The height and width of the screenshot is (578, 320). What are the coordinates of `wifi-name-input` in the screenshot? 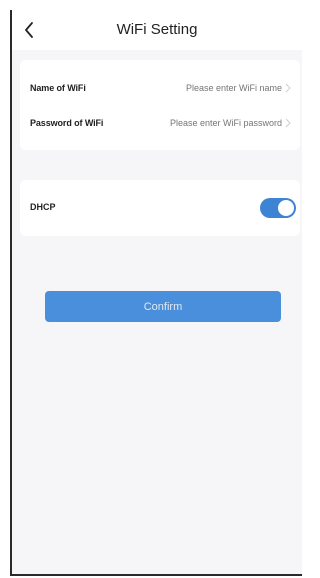 It's located at (223, 88).